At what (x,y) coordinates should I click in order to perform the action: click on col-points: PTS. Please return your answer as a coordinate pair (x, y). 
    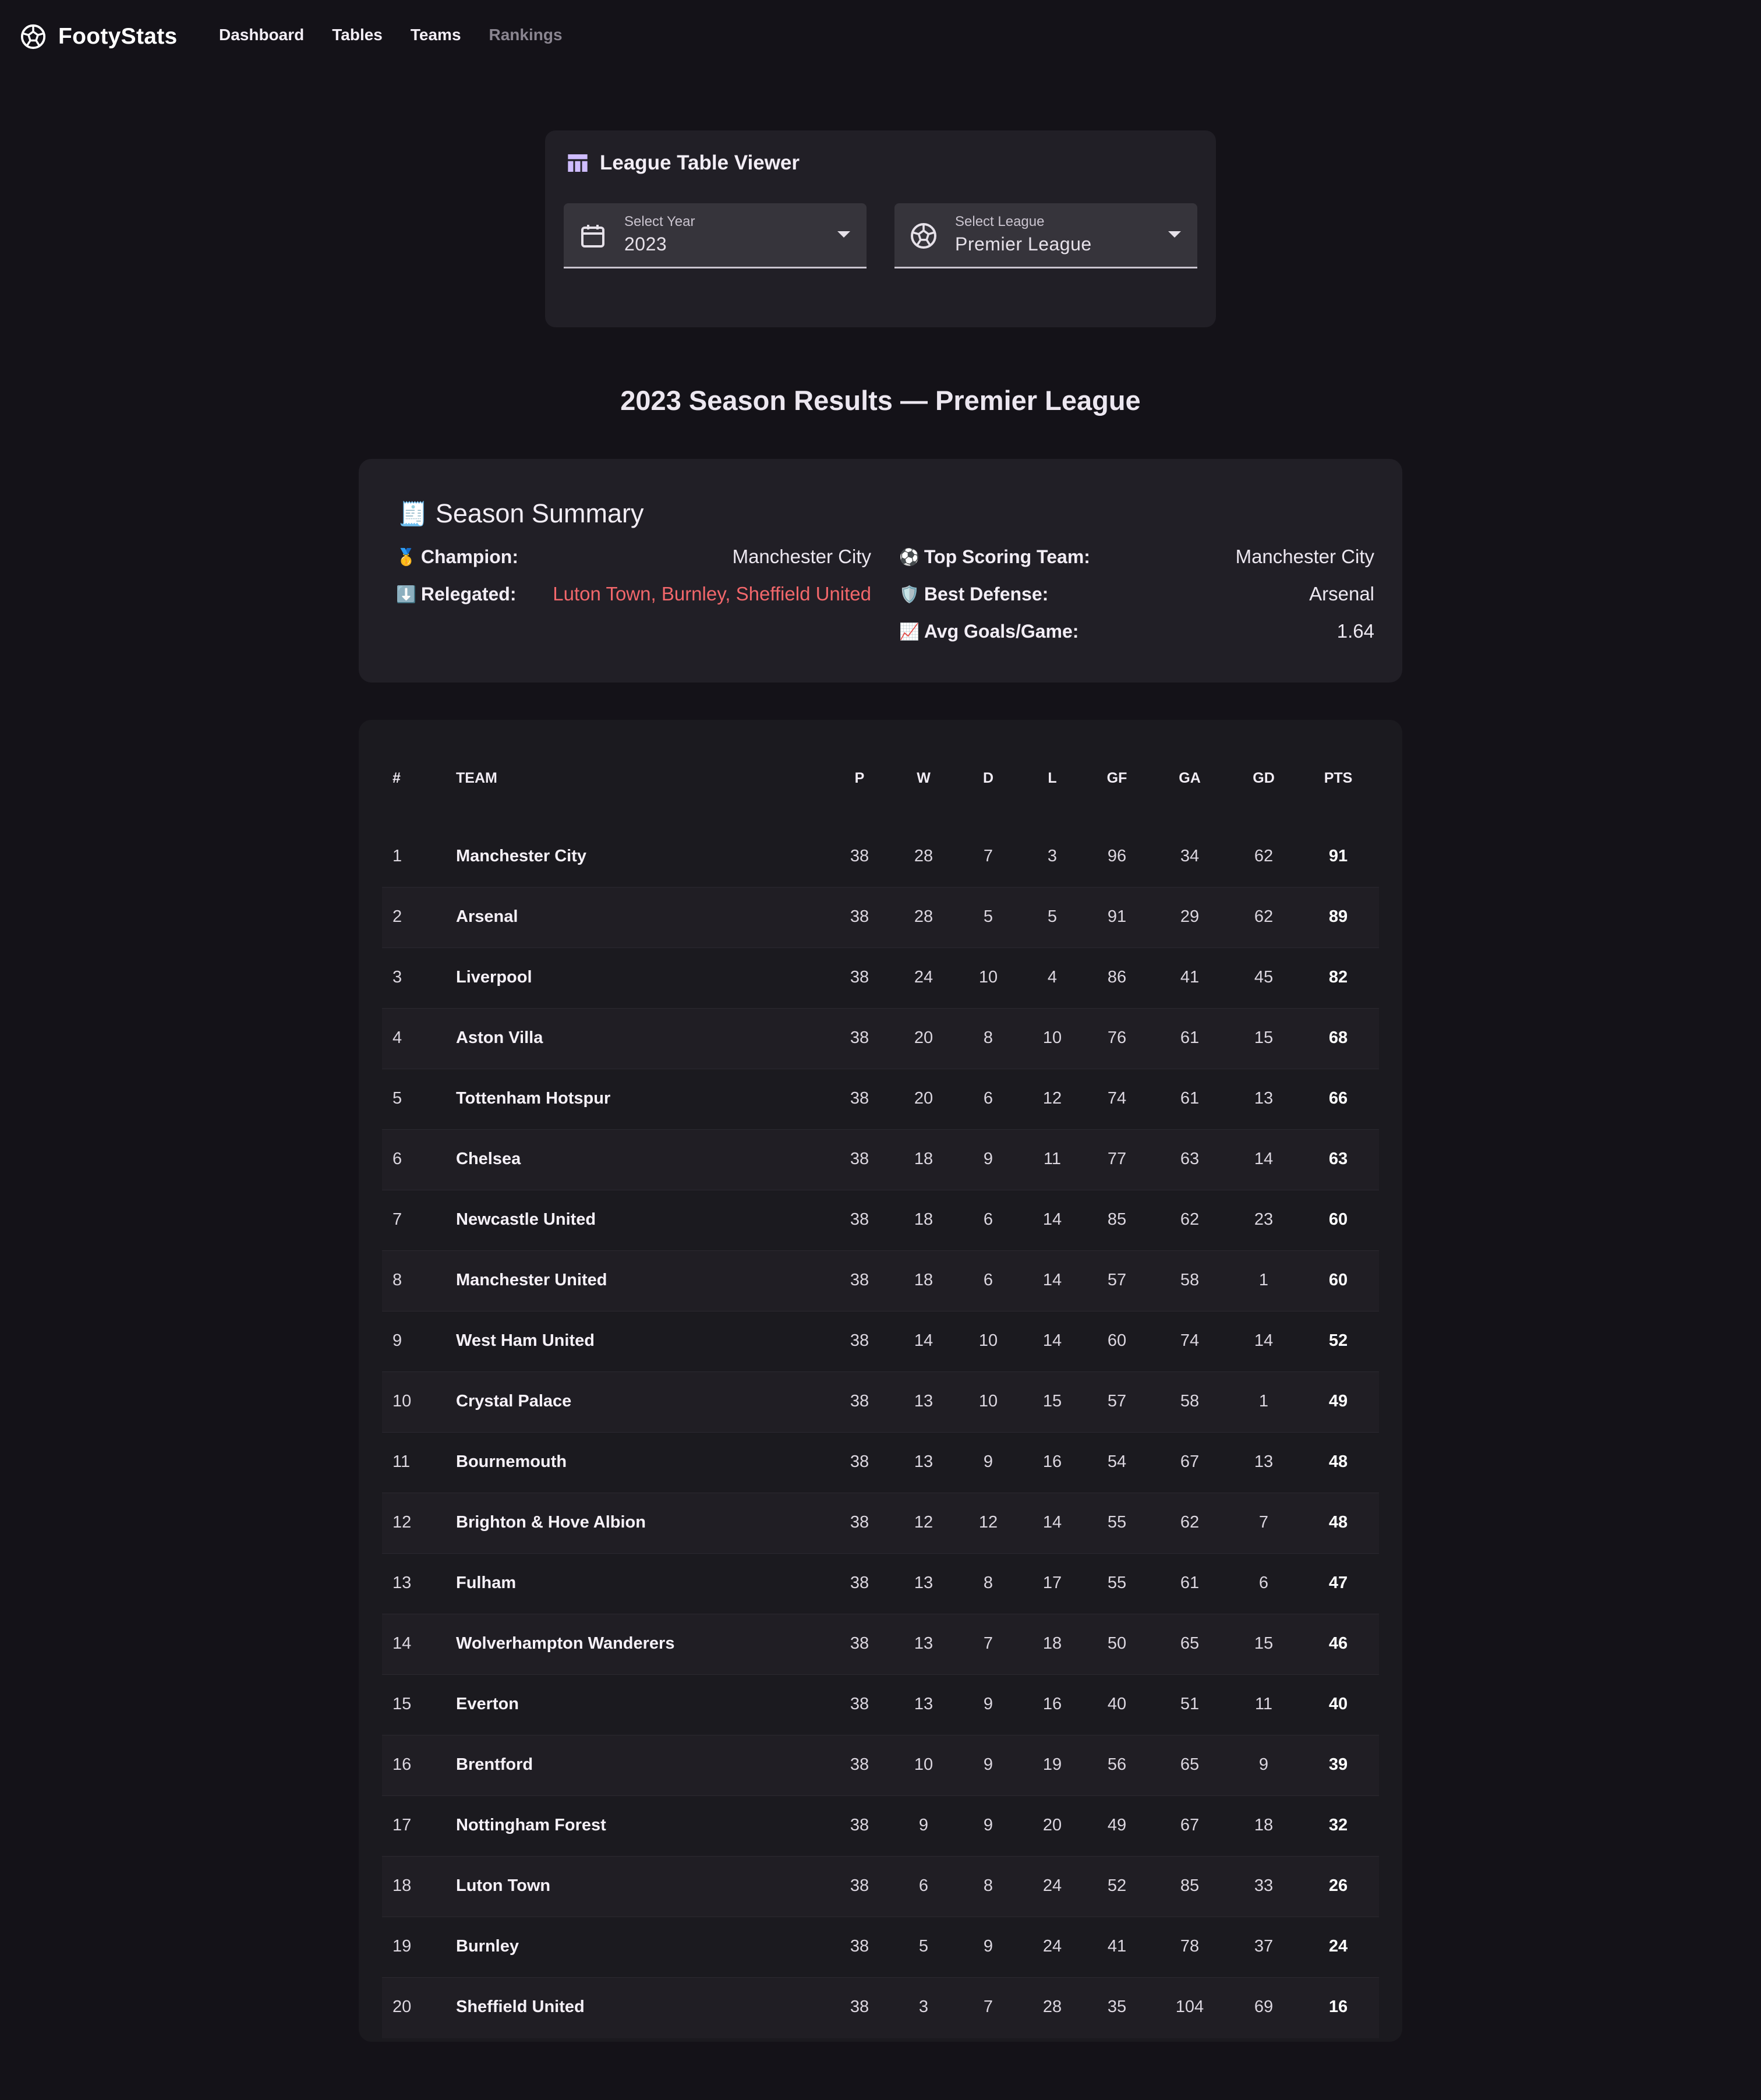
    Looking at the image, I should click on (1338, 778).